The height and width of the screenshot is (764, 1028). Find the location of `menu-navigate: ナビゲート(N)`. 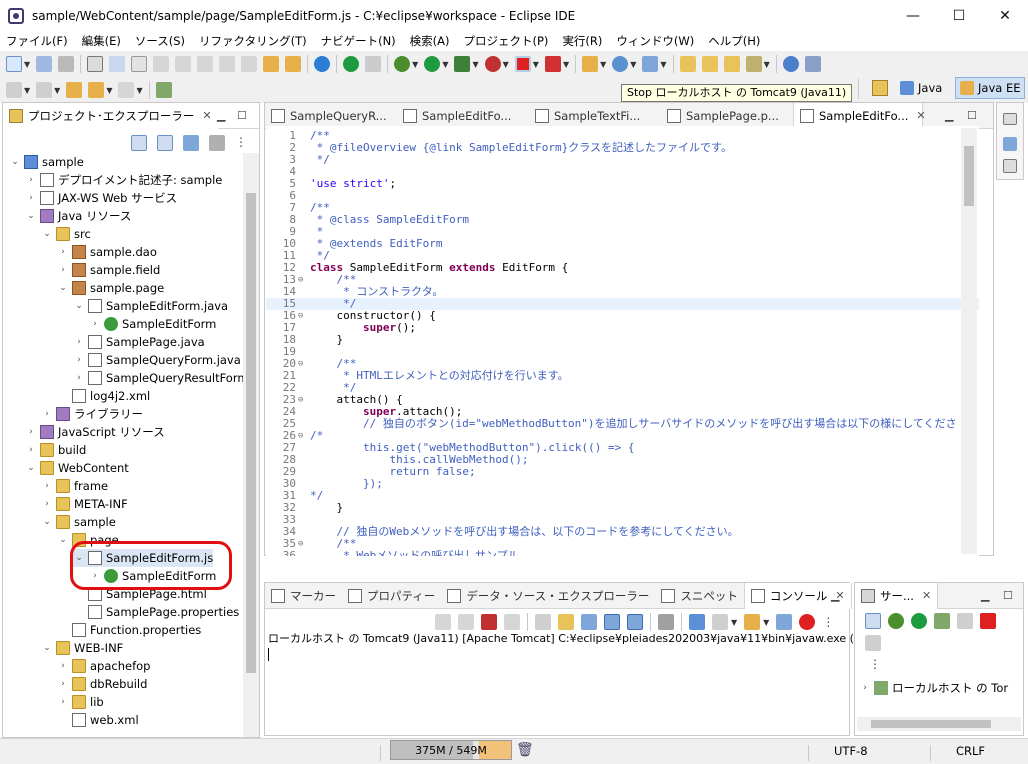

menu-navigate: ナビゲート(N) is located at coordinates (358, 41).